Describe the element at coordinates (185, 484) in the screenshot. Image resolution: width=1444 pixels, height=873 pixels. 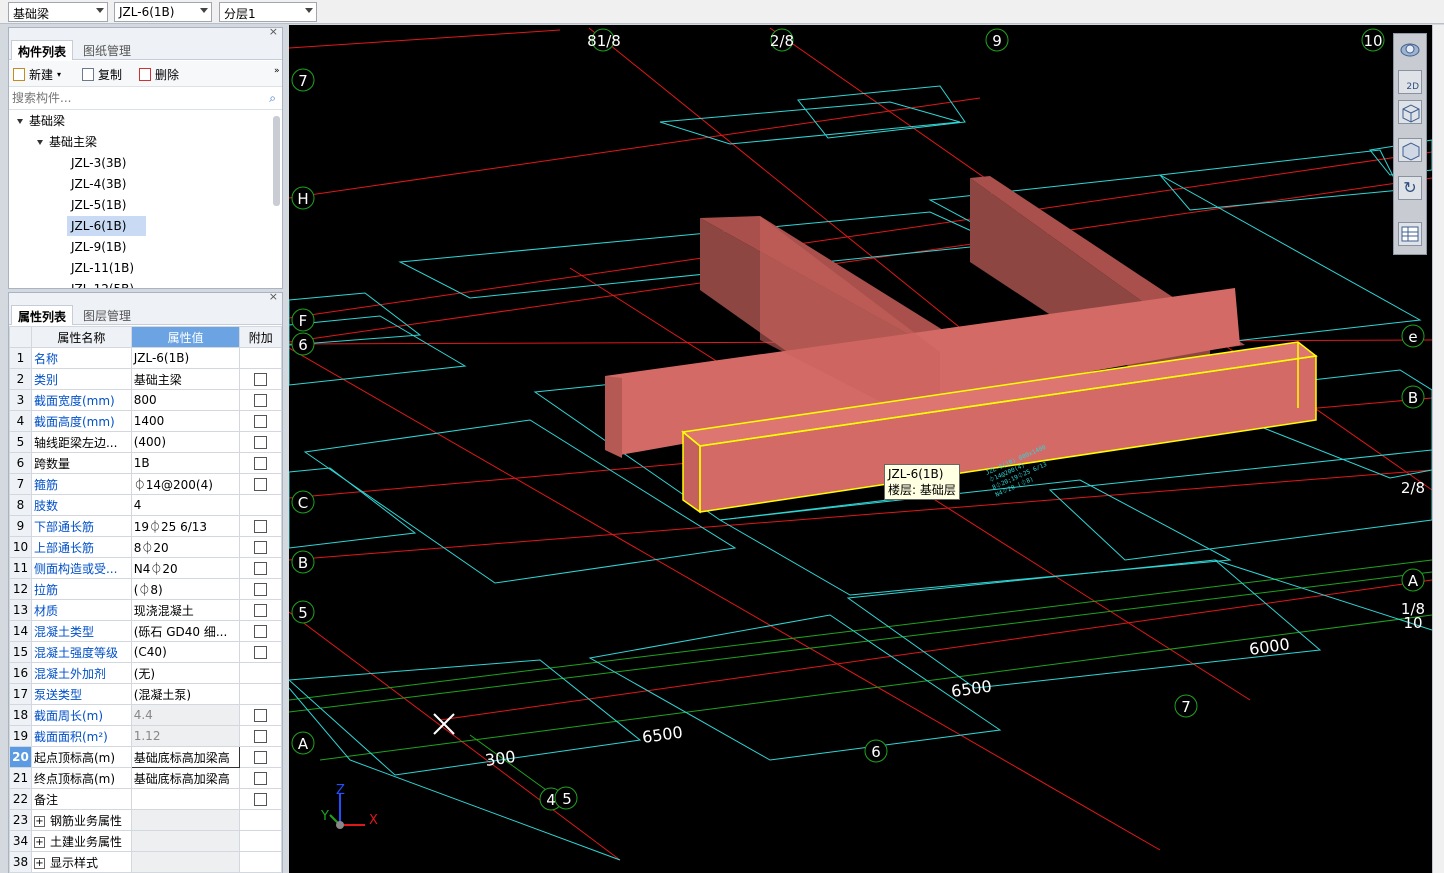
I see `property-value: ⏀14@200(4)` at that location.